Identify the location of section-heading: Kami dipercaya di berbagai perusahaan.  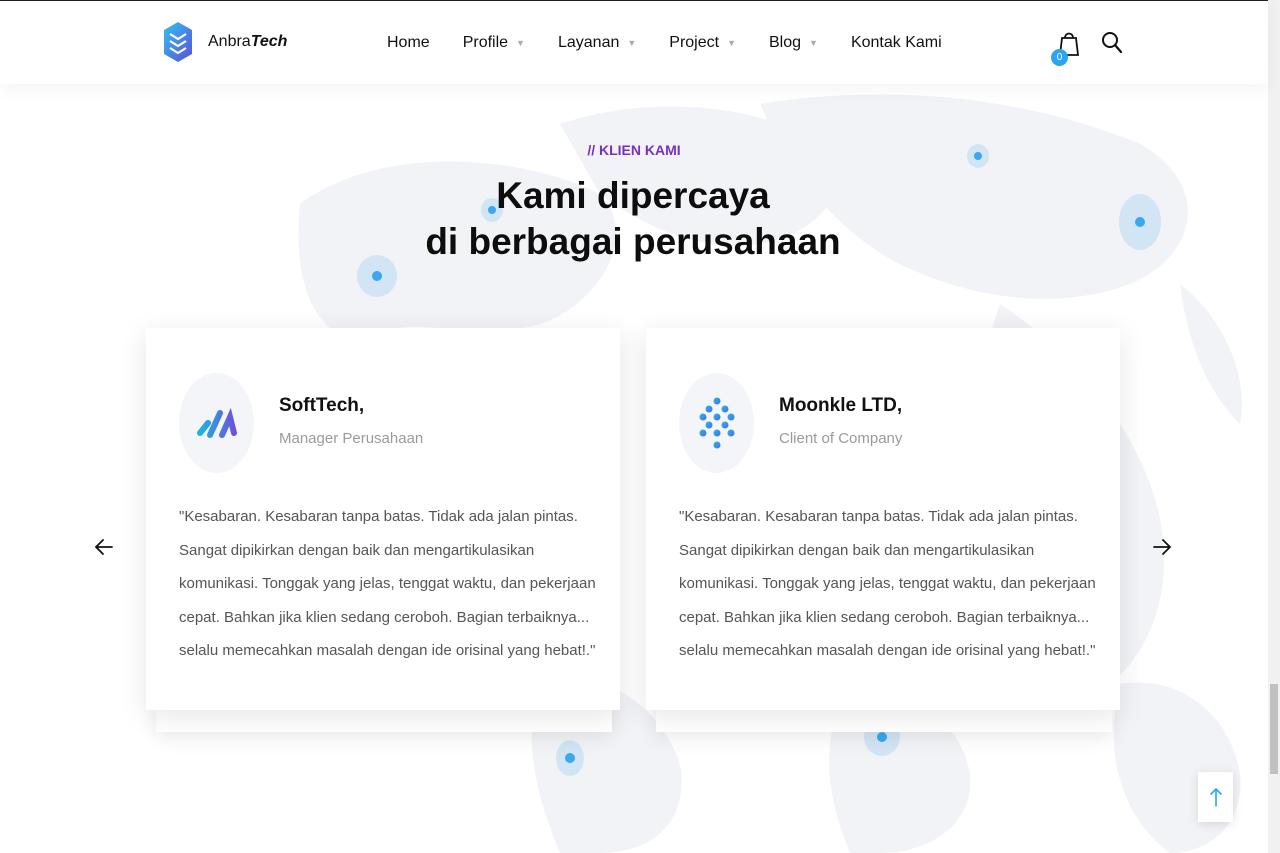
(633, 218).